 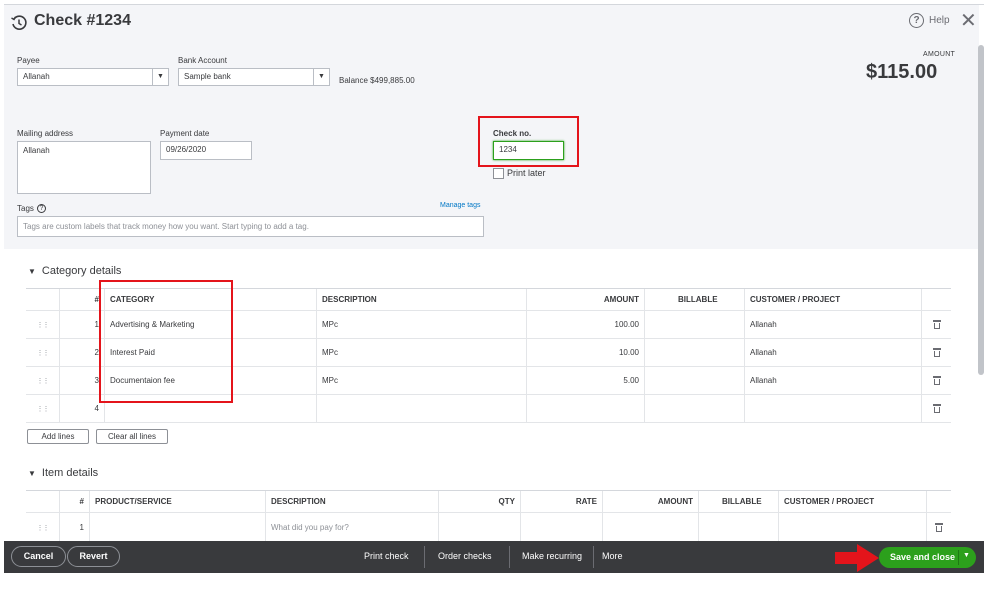 I want to click on help-link: Help, so click(x=939, y=20).